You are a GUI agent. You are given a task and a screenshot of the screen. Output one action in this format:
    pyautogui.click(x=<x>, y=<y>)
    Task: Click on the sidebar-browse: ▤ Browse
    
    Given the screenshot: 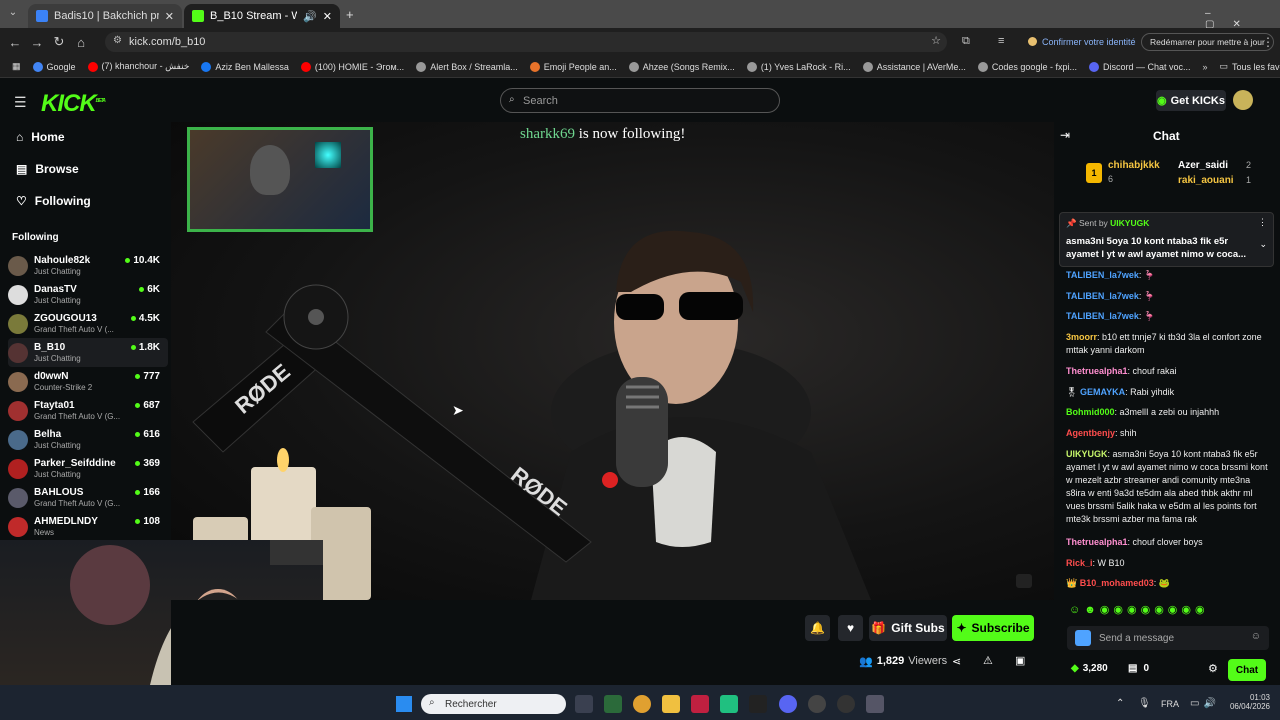 What is the action you would take?
    pyautogui.click(x=47, y=169)
    